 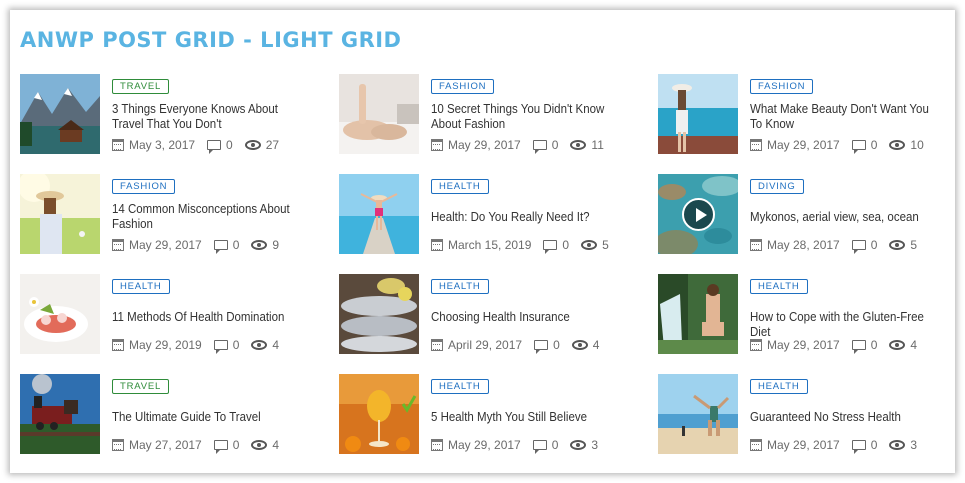 I want to click on post-title: What Make Beauty Don't Want You To Know, so click(x=844, y=117).